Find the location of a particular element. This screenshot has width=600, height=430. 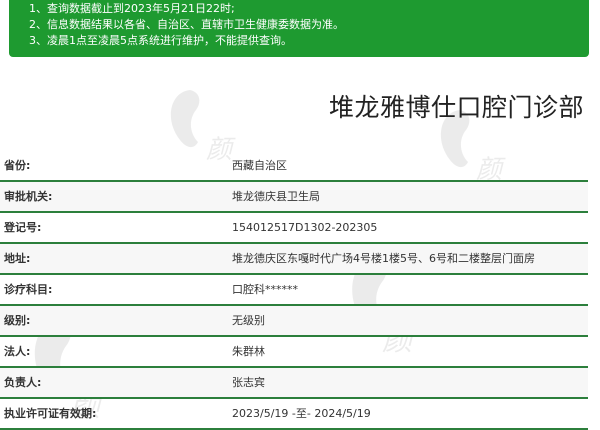

row-value: 无级别 is located at coordinates (248, 320).